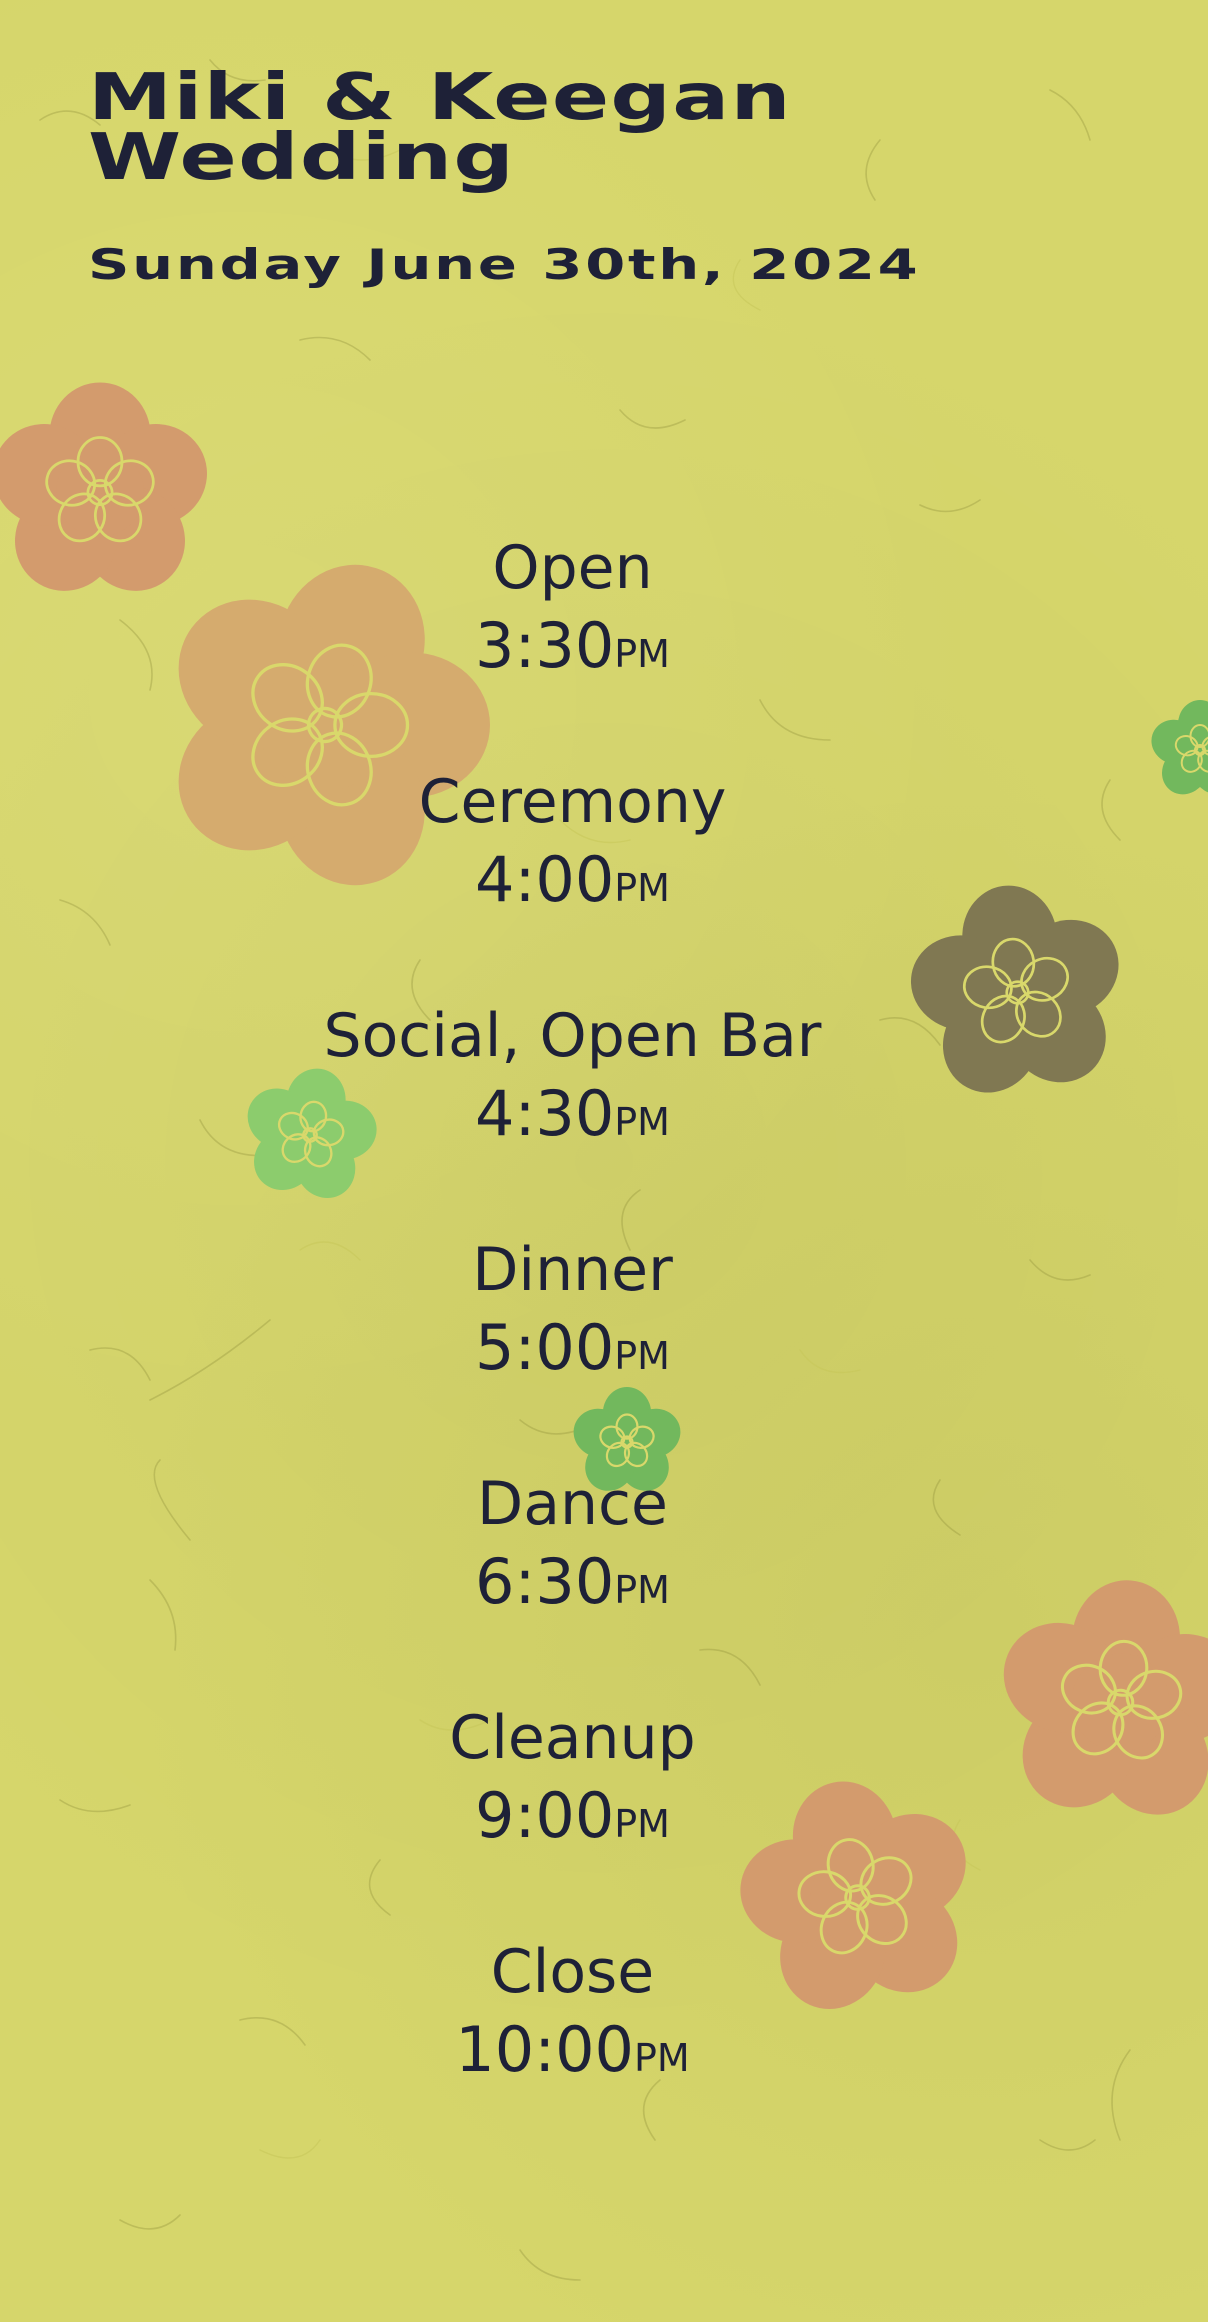 This screenshot has height=2322, width=1208. I want to click on event-time: 4:30PM, so click(572, 1113).